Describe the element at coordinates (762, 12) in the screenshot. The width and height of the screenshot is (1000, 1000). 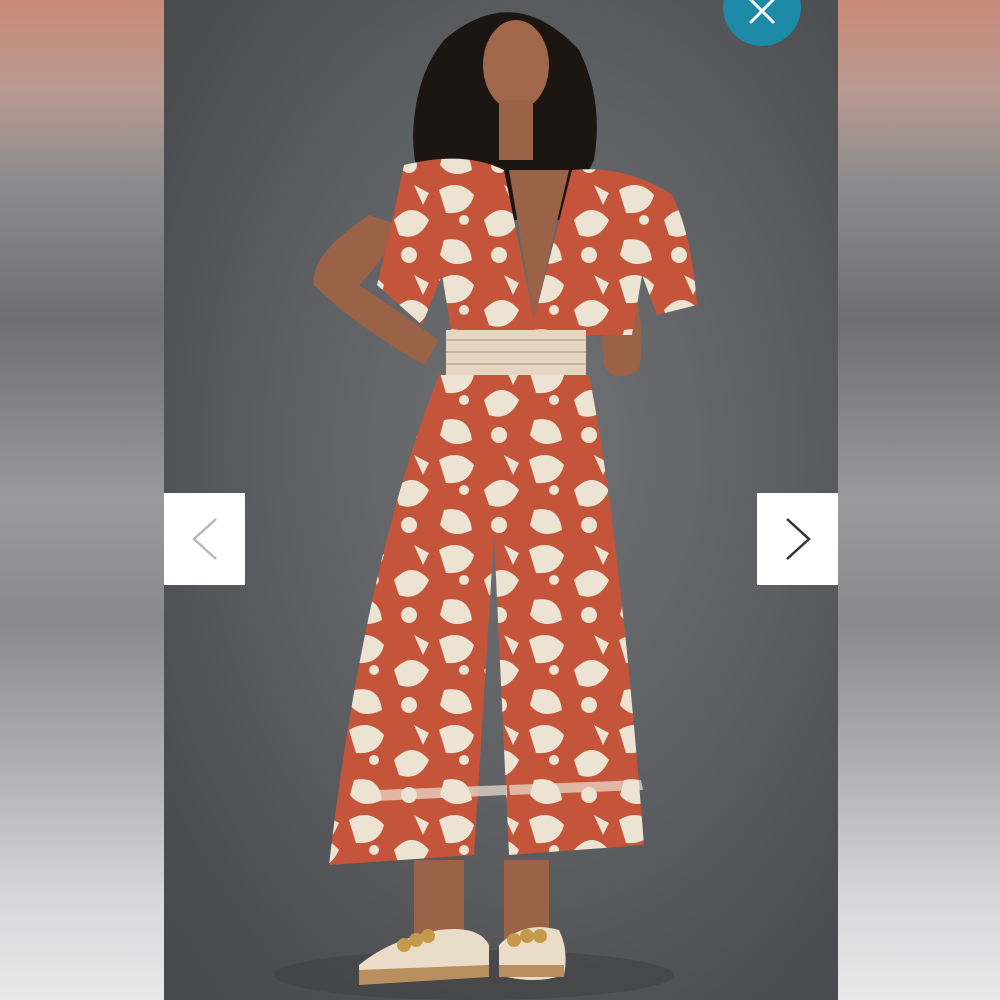
I see `close-icon` at that location.